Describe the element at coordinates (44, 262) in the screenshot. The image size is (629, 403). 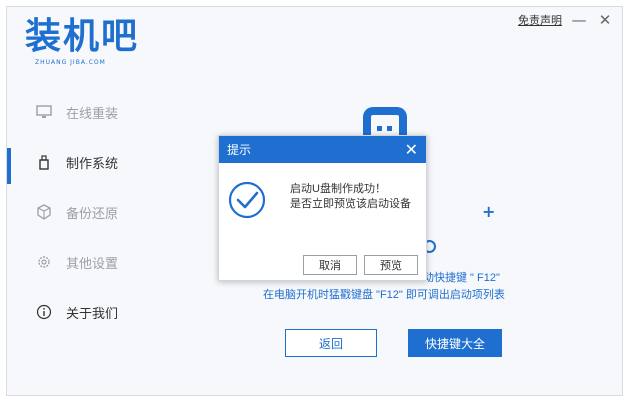
I see `gear-icon` at that location.